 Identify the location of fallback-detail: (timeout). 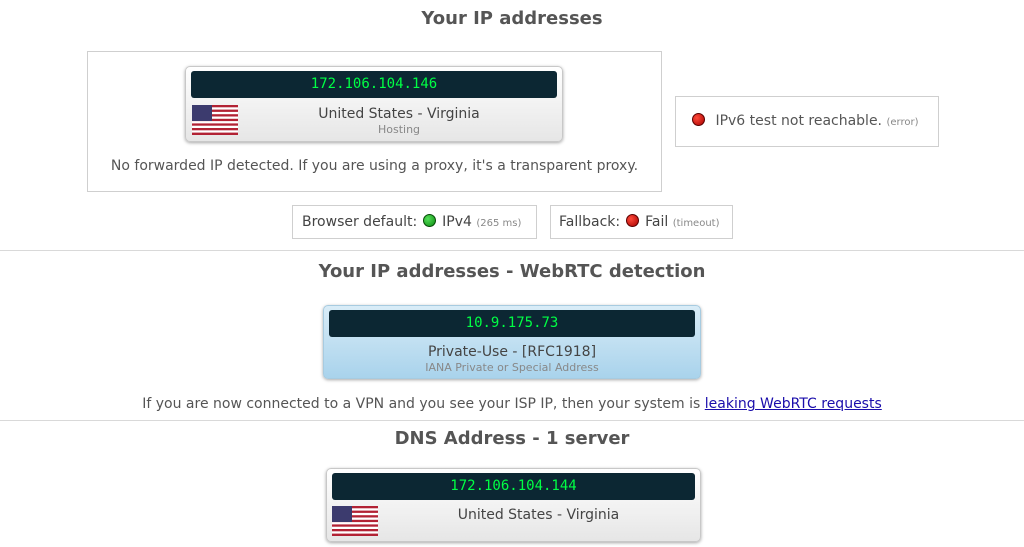
(696, 223).